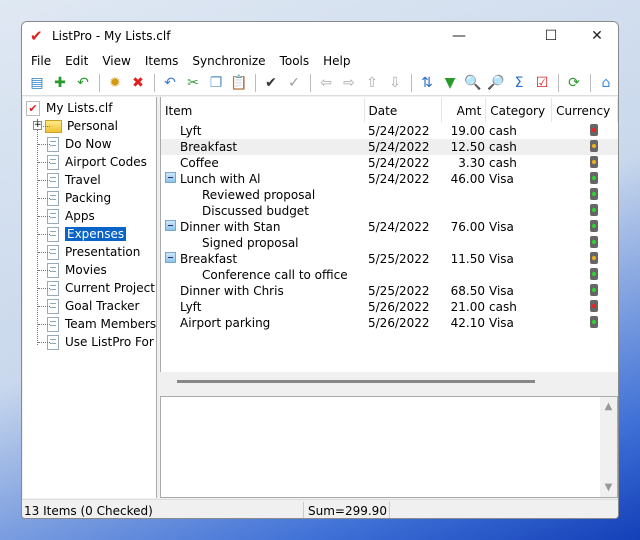  What do you see at coordinates (96, 288) in the screenshot?
I see `tree-item-current-project: Current Project` at bounding box center [96, 288].